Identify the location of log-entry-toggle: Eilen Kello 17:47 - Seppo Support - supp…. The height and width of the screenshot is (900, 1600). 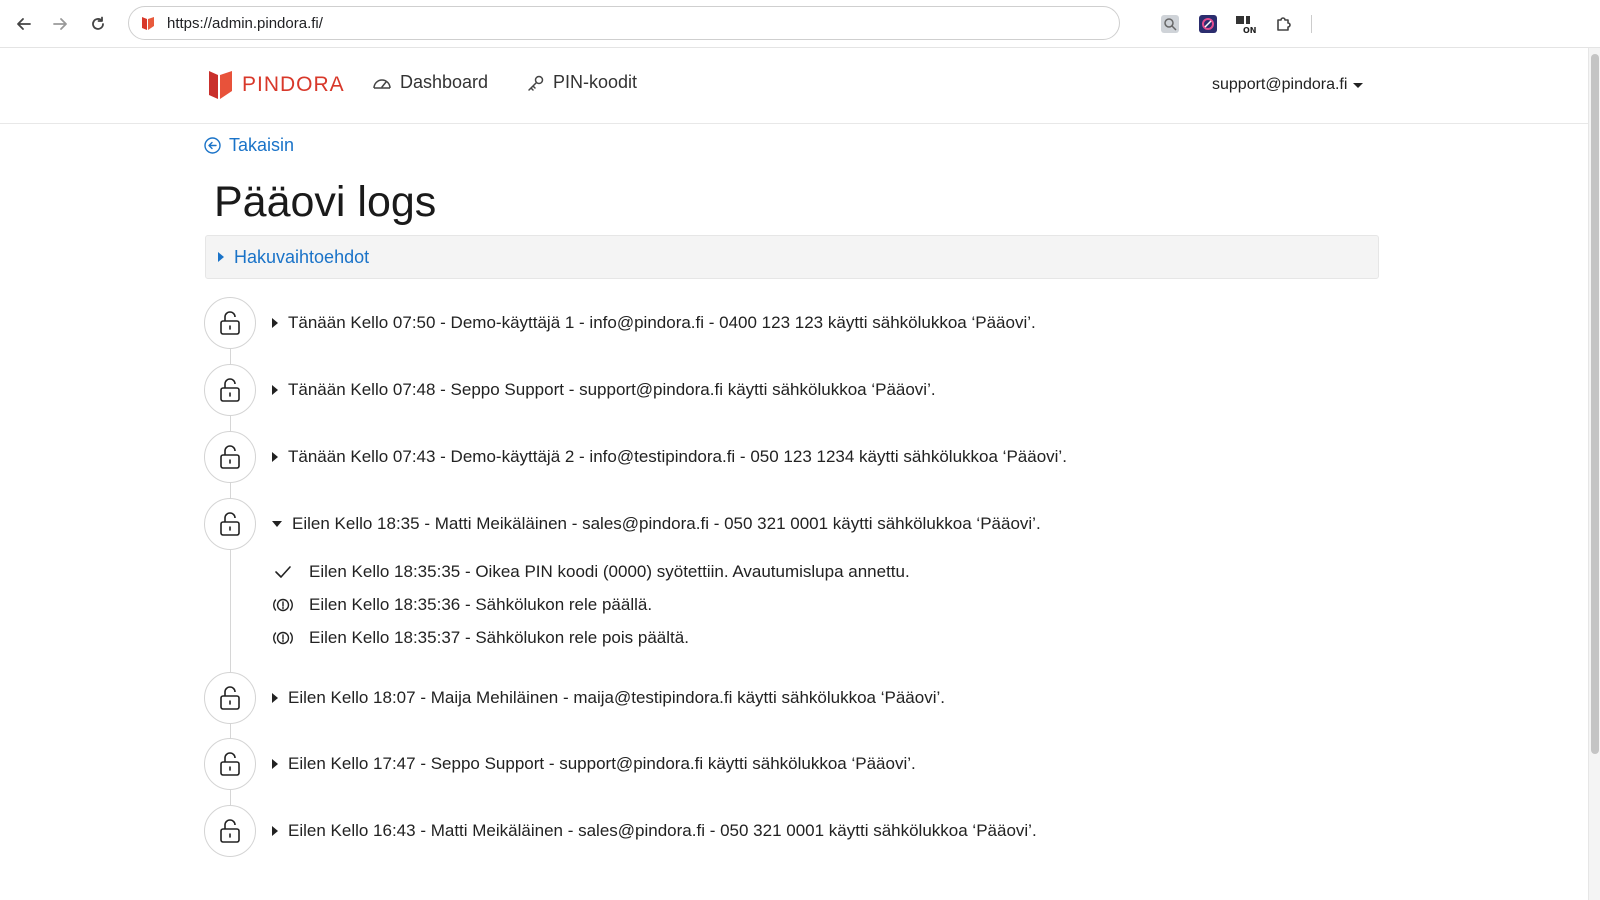
(594, 764).